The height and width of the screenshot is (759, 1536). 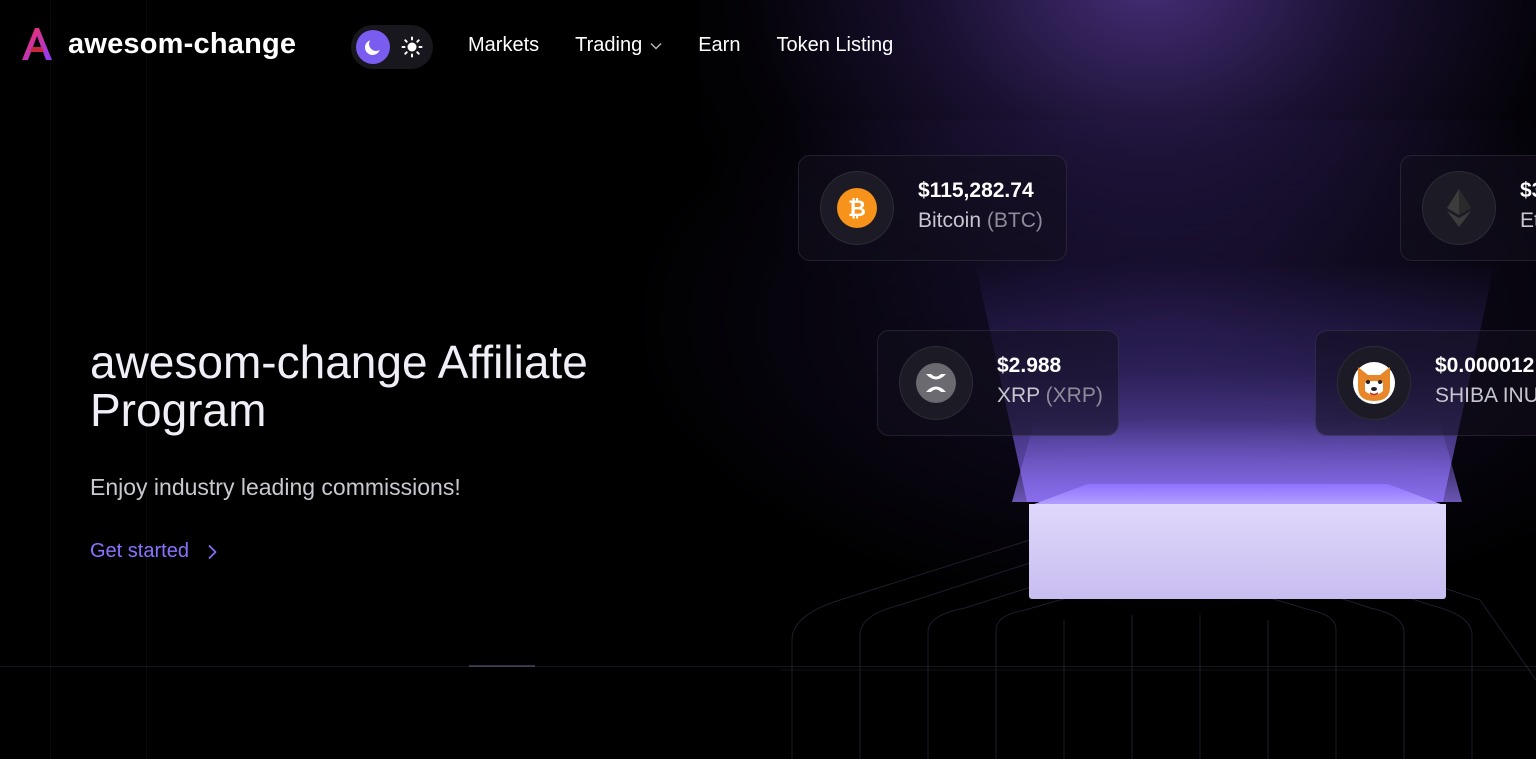 What do you see at coordinates (1528, 190) in the screenshot?
I see `coin-price: $3` at bounding box center [1528, 190].